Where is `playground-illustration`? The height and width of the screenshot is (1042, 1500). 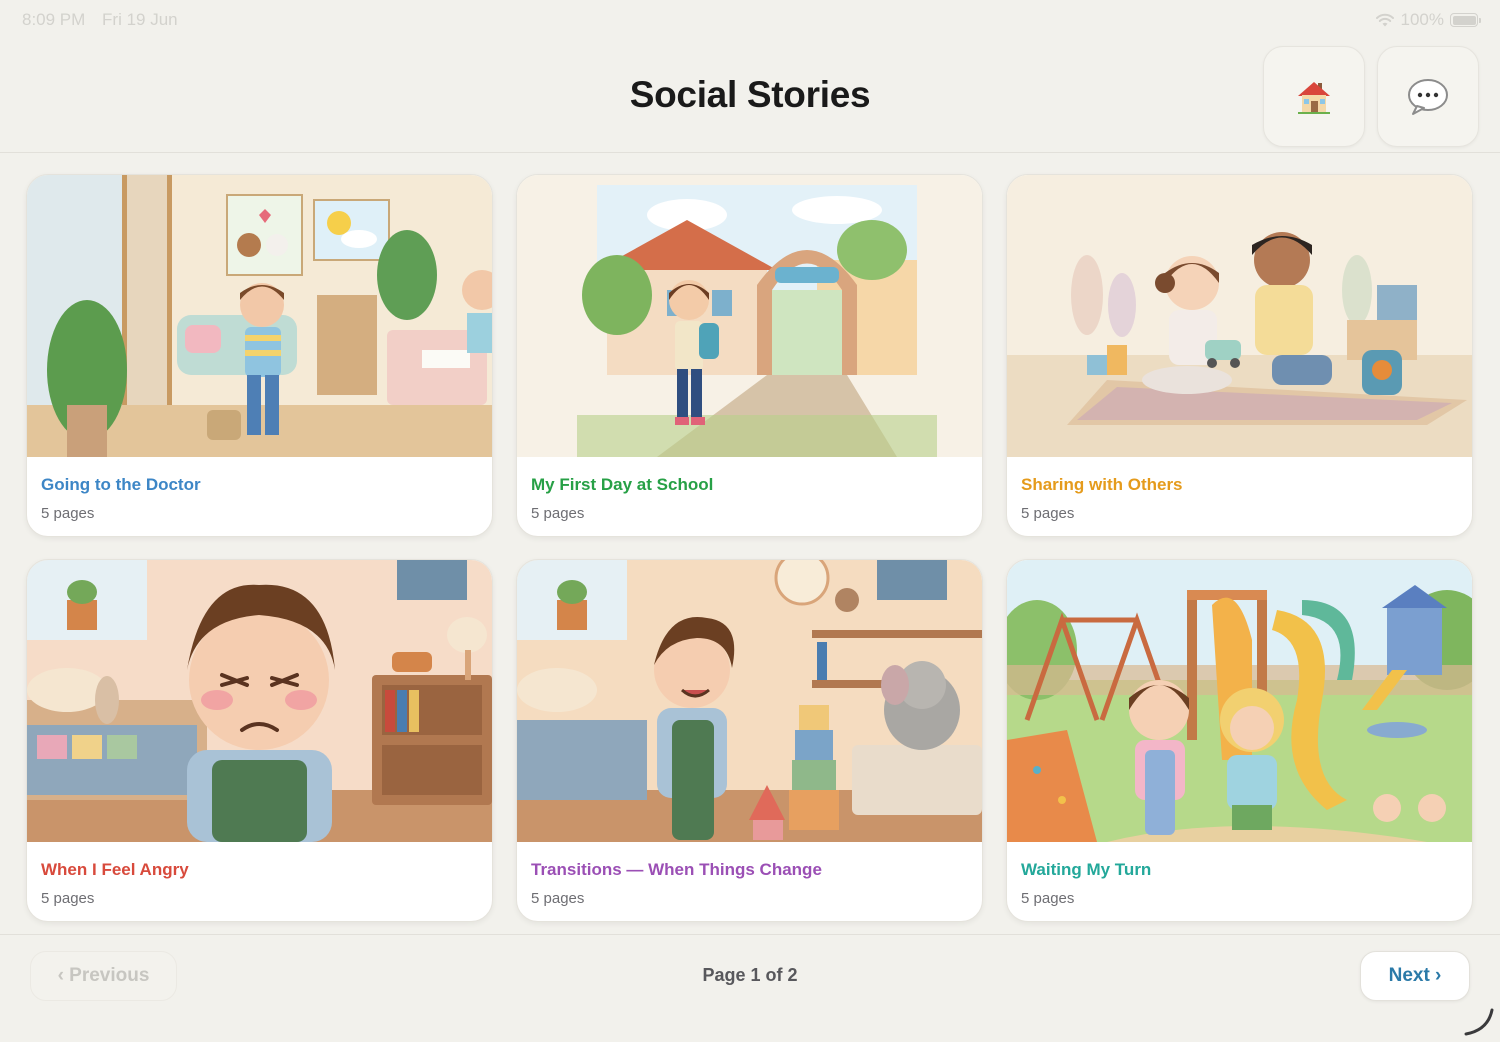
playground-illustration is located at coordinates (1239, 701).